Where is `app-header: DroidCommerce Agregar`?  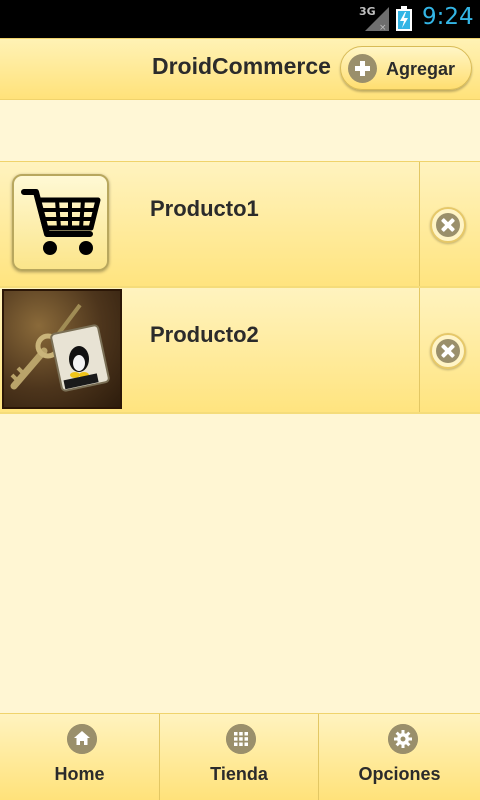 app-header: DroidCommerce Agregar is located at coordinates (240, 69).